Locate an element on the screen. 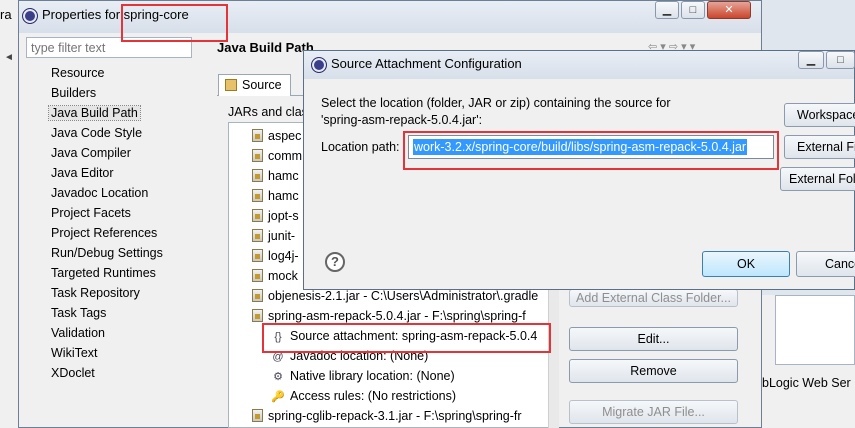 The width and height of the screenshot is (855, 428). nav-item-resource: Resource is located at coordinates (78, 73).